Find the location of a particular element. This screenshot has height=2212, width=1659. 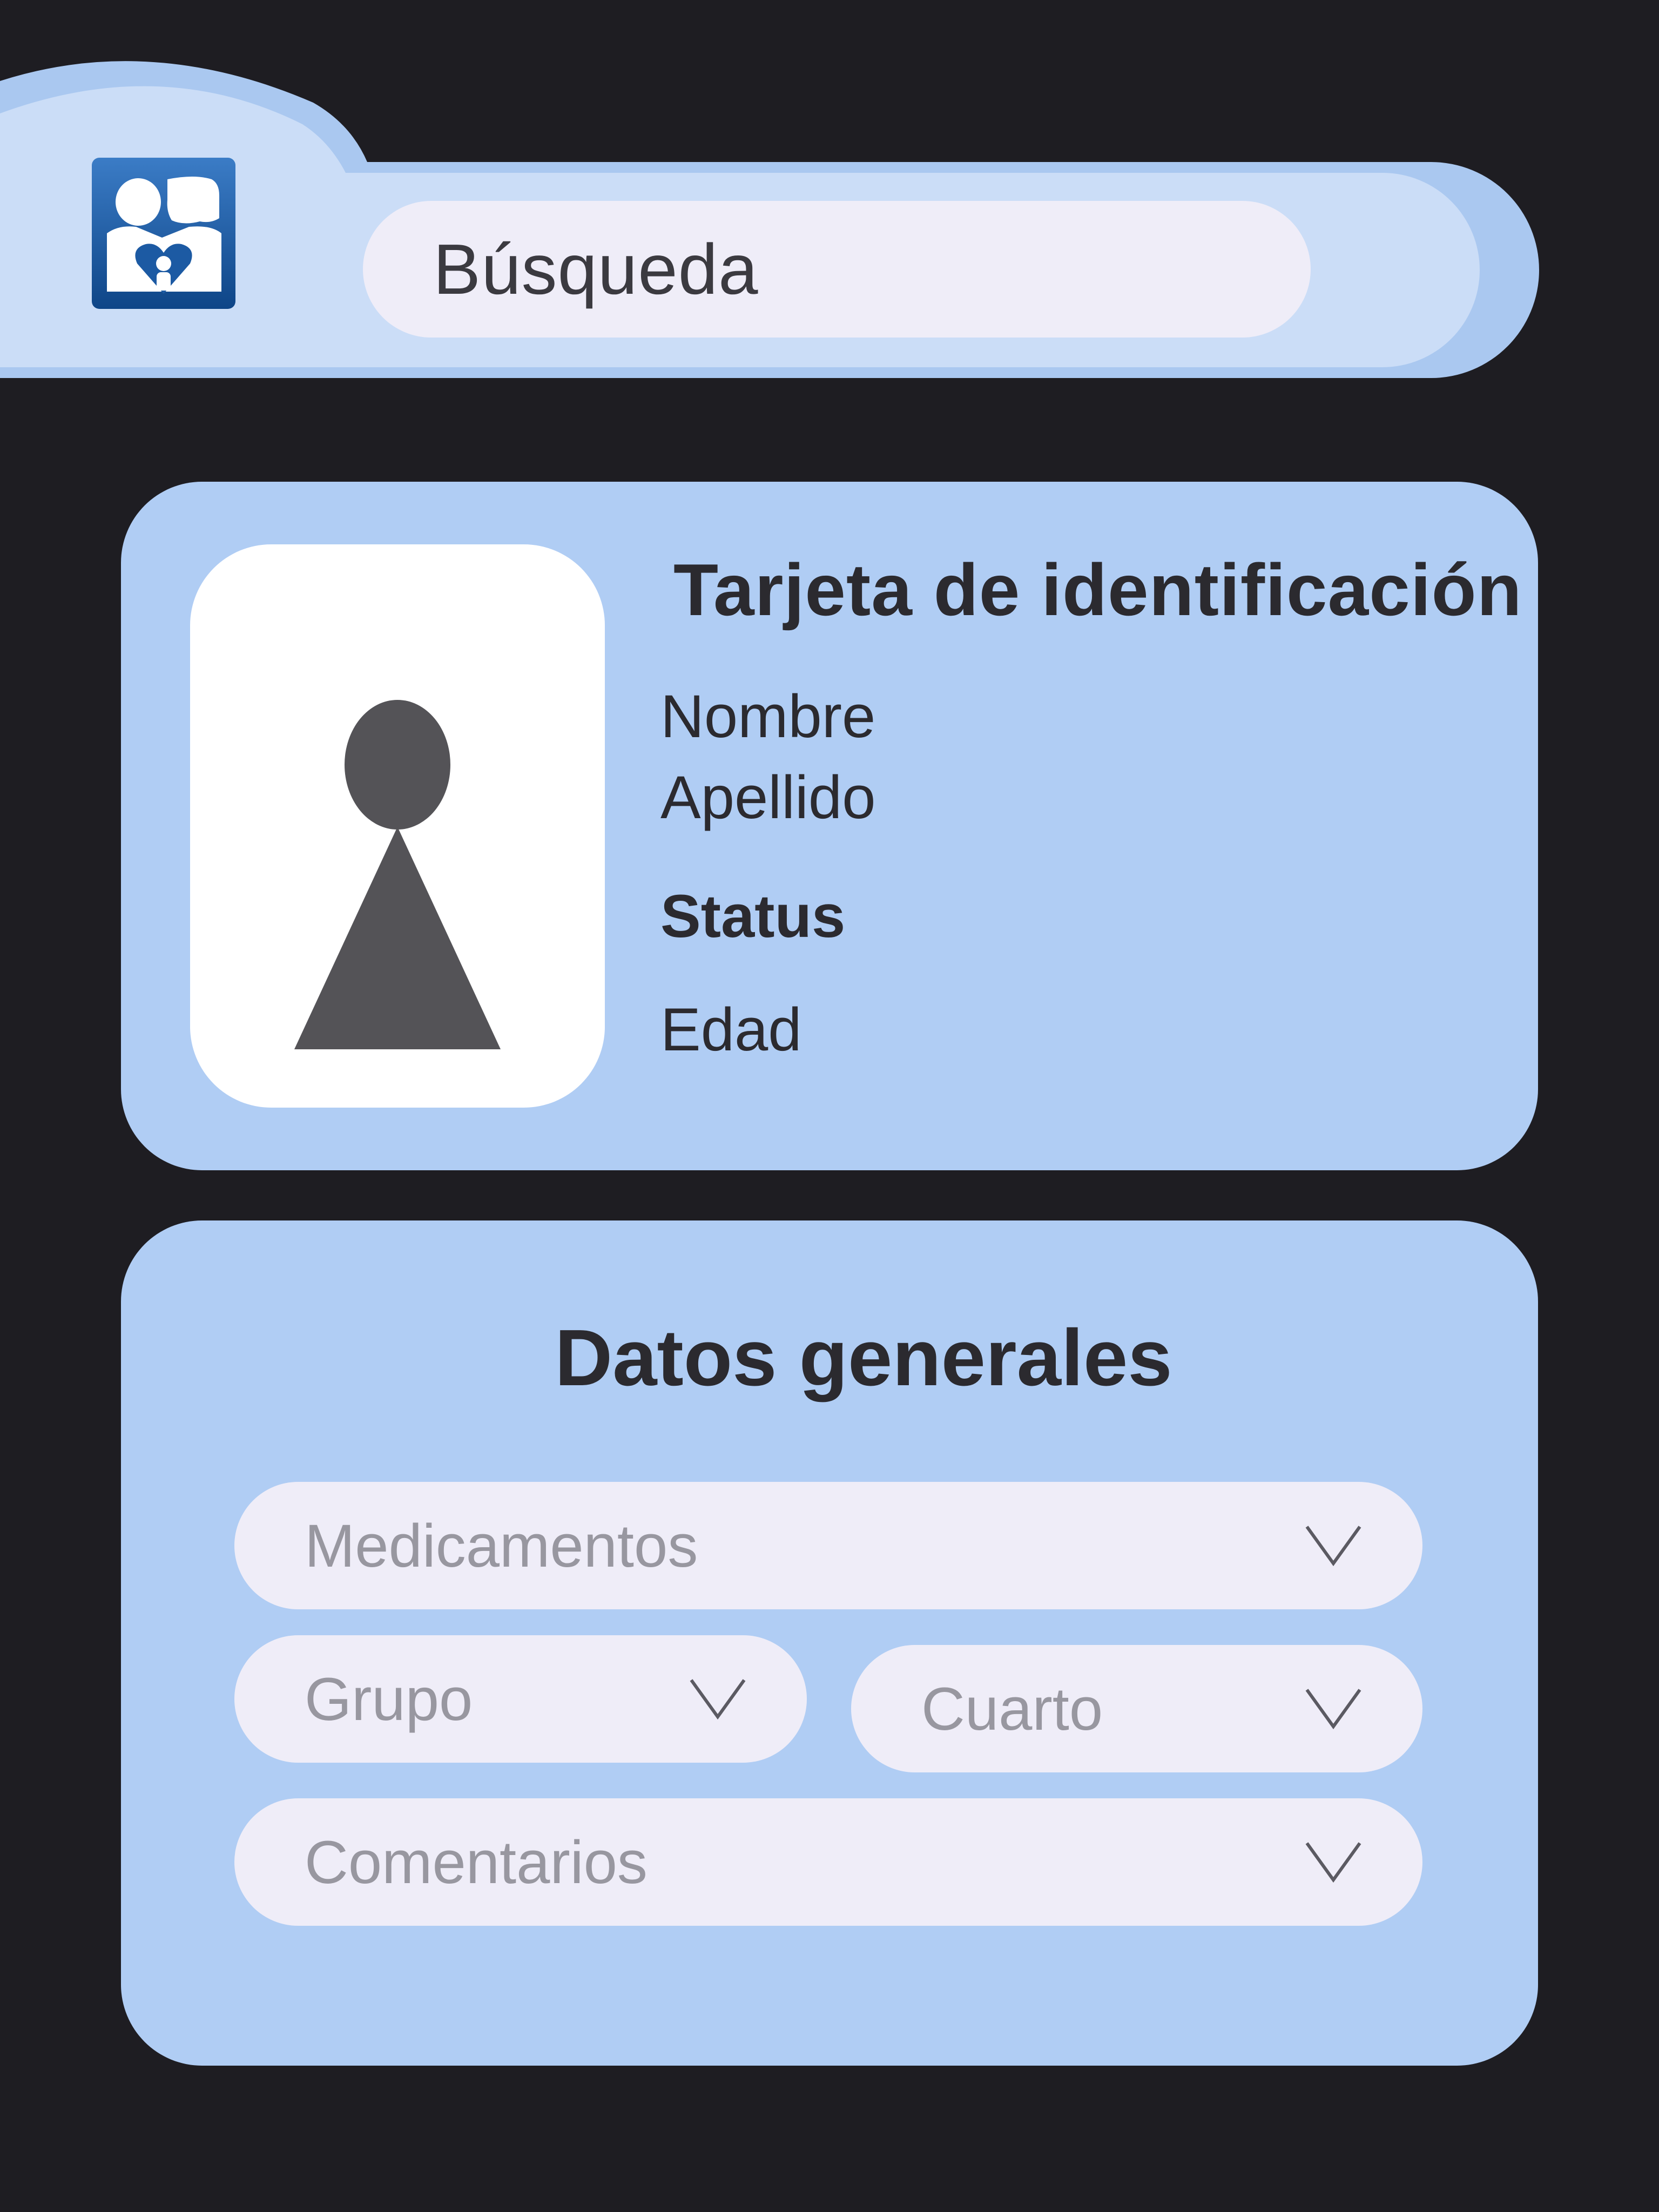

search-input: Búsqueda is located at coordinates (837, 269).